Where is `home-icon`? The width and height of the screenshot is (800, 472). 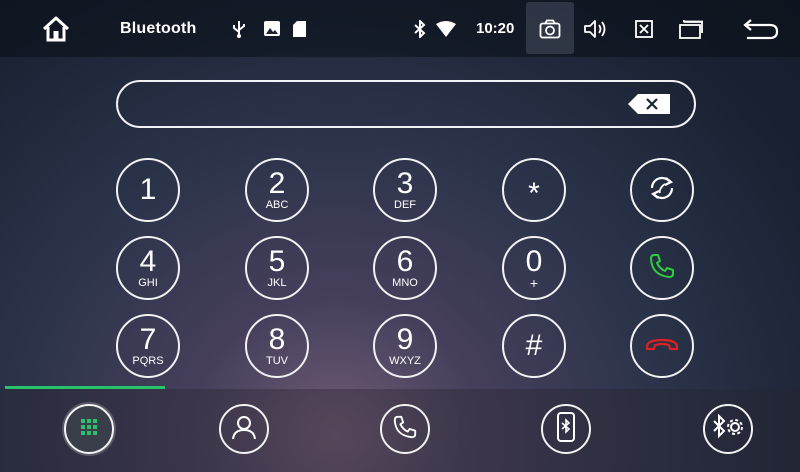 home-icon is located at coordinates (56, 28).